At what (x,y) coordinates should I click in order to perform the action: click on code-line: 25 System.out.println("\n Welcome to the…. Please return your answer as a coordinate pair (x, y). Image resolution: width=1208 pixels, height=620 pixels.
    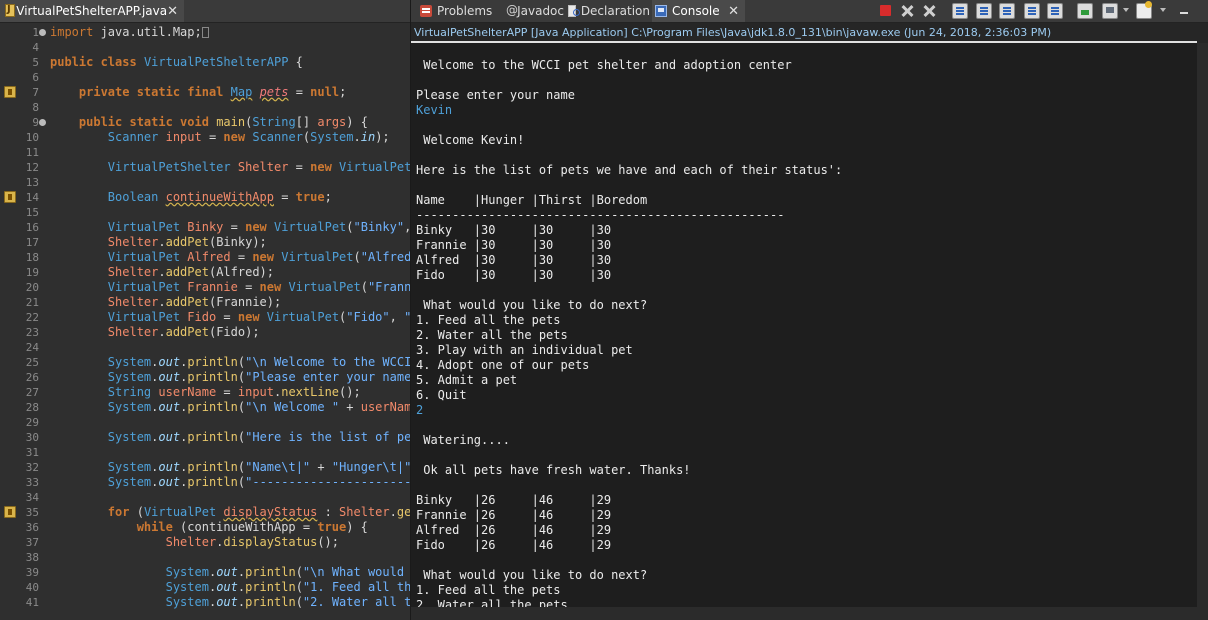
    Looking at the image, I should click on (205, 362).